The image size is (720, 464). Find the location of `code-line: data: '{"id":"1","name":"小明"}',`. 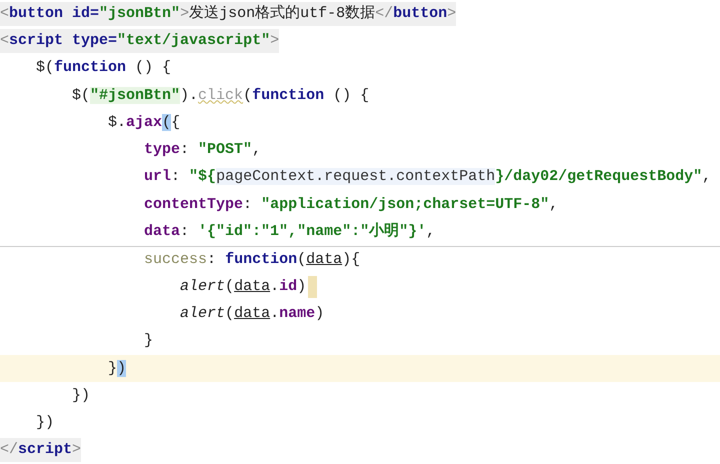

code-line: data: '{"id":"1","name":"小明"}', is located at coordinates (289, 231).